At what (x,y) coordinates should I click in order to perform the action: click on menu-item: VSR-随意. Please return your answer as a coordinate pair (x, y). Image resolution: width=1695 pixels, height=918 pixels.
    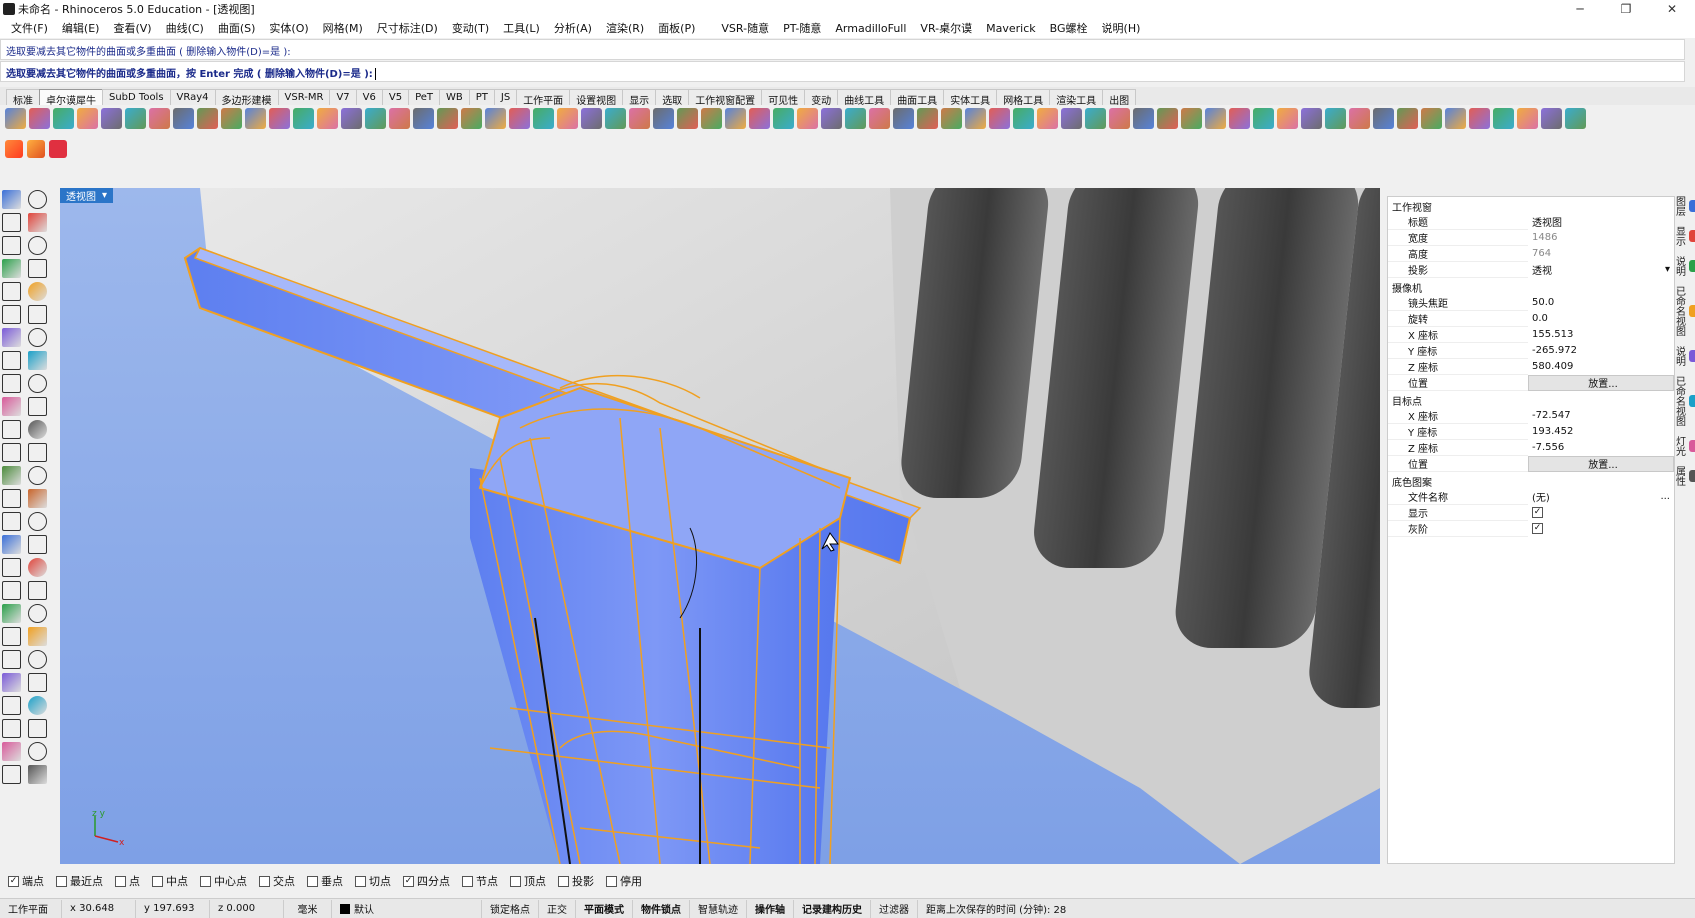
    Looking at the image, I should click on (745, 28).